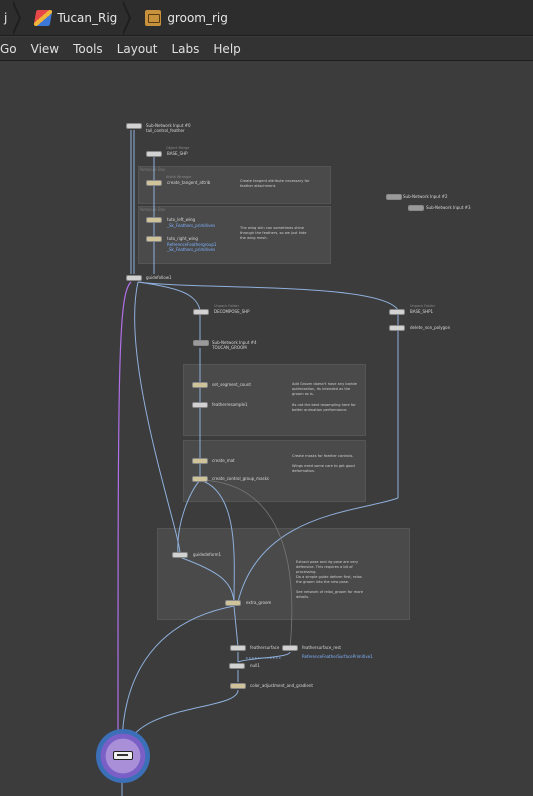  What do you see at coordinates (425, 196) in the screenshot?
I see `node-label: Sub-Network Input #2` at bounding box center [425, 196].